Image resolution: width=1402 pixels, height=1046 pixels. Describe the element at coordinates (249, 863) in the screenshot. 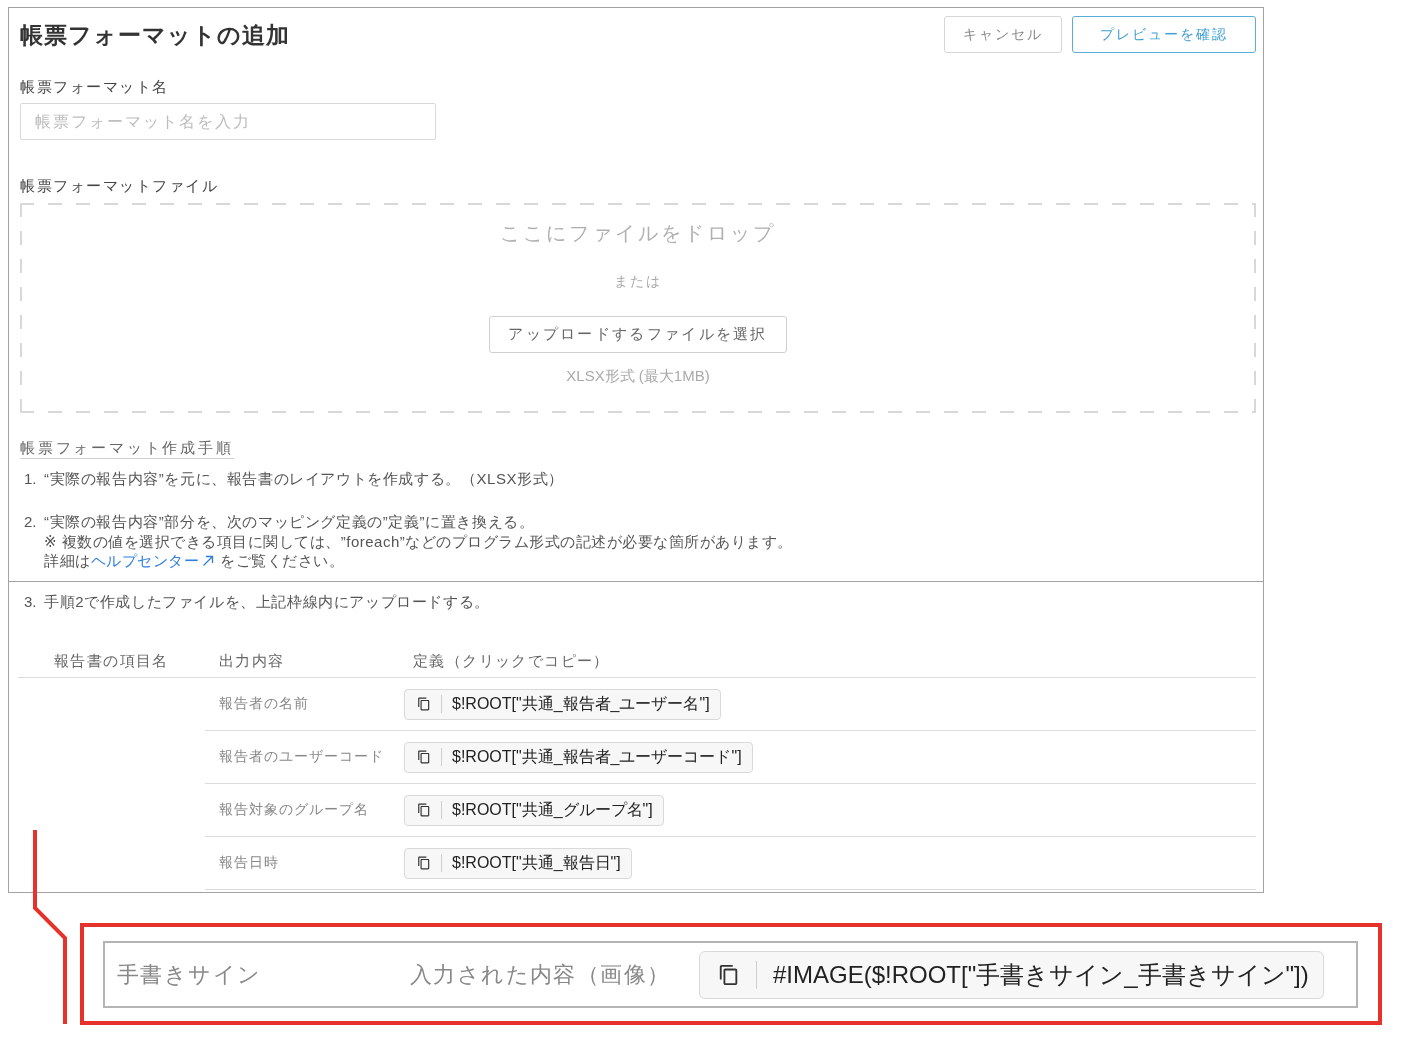

I see `table-cell-text: 報告日時` at that location.